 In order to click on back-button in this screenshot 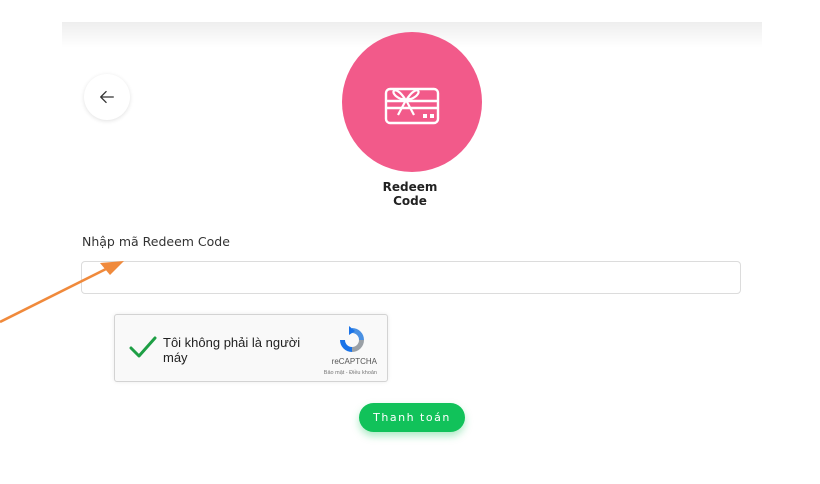, I will do `click(107, 97)`.